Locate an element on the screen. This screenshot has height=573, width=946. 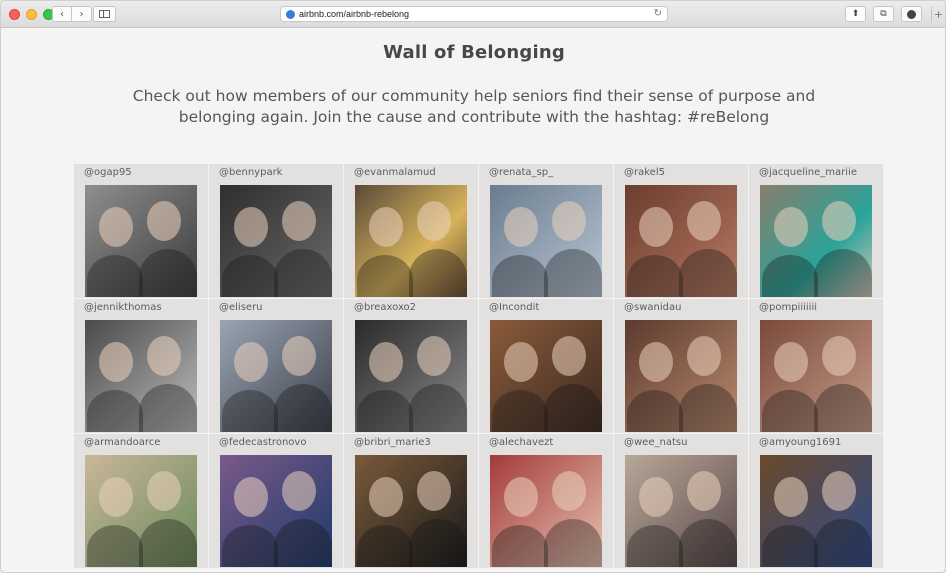
post-handle: @alechavezt is located at coordinates (521, 442).